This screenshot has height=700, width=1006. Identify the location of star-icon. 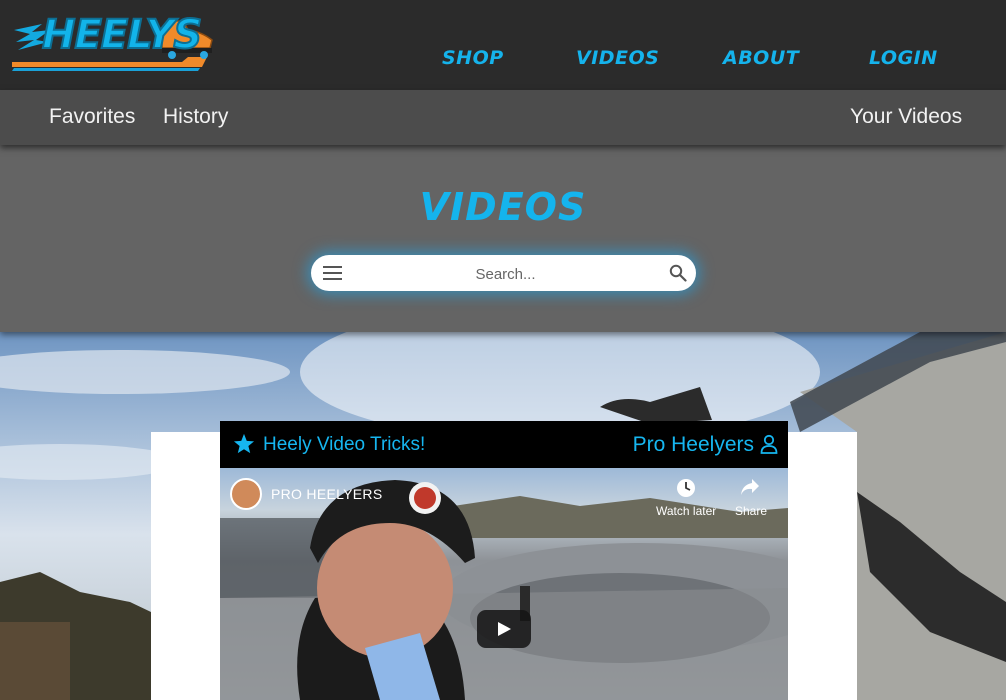
(244, 446).